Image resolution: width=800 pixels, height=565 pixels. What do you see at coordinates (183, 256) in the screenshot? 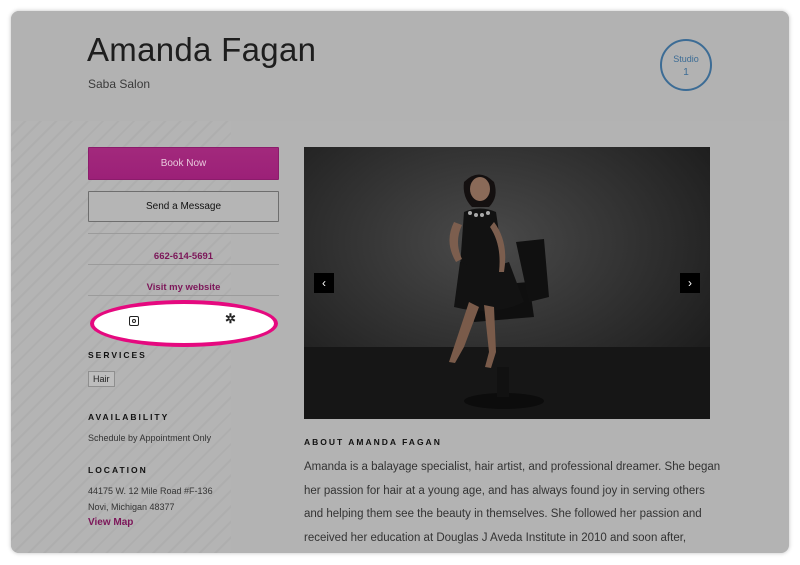
I see `phone-link: 662-614-5691` at bounding box center [183, 256].